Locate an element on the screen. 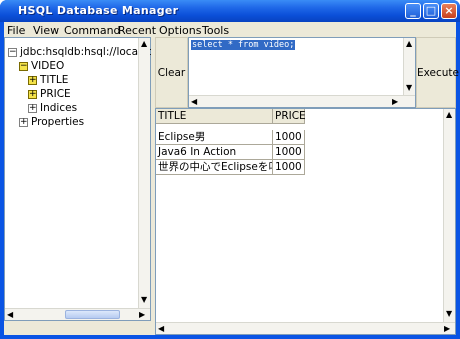  menu-options: Options is located at coordinates (180, 30).